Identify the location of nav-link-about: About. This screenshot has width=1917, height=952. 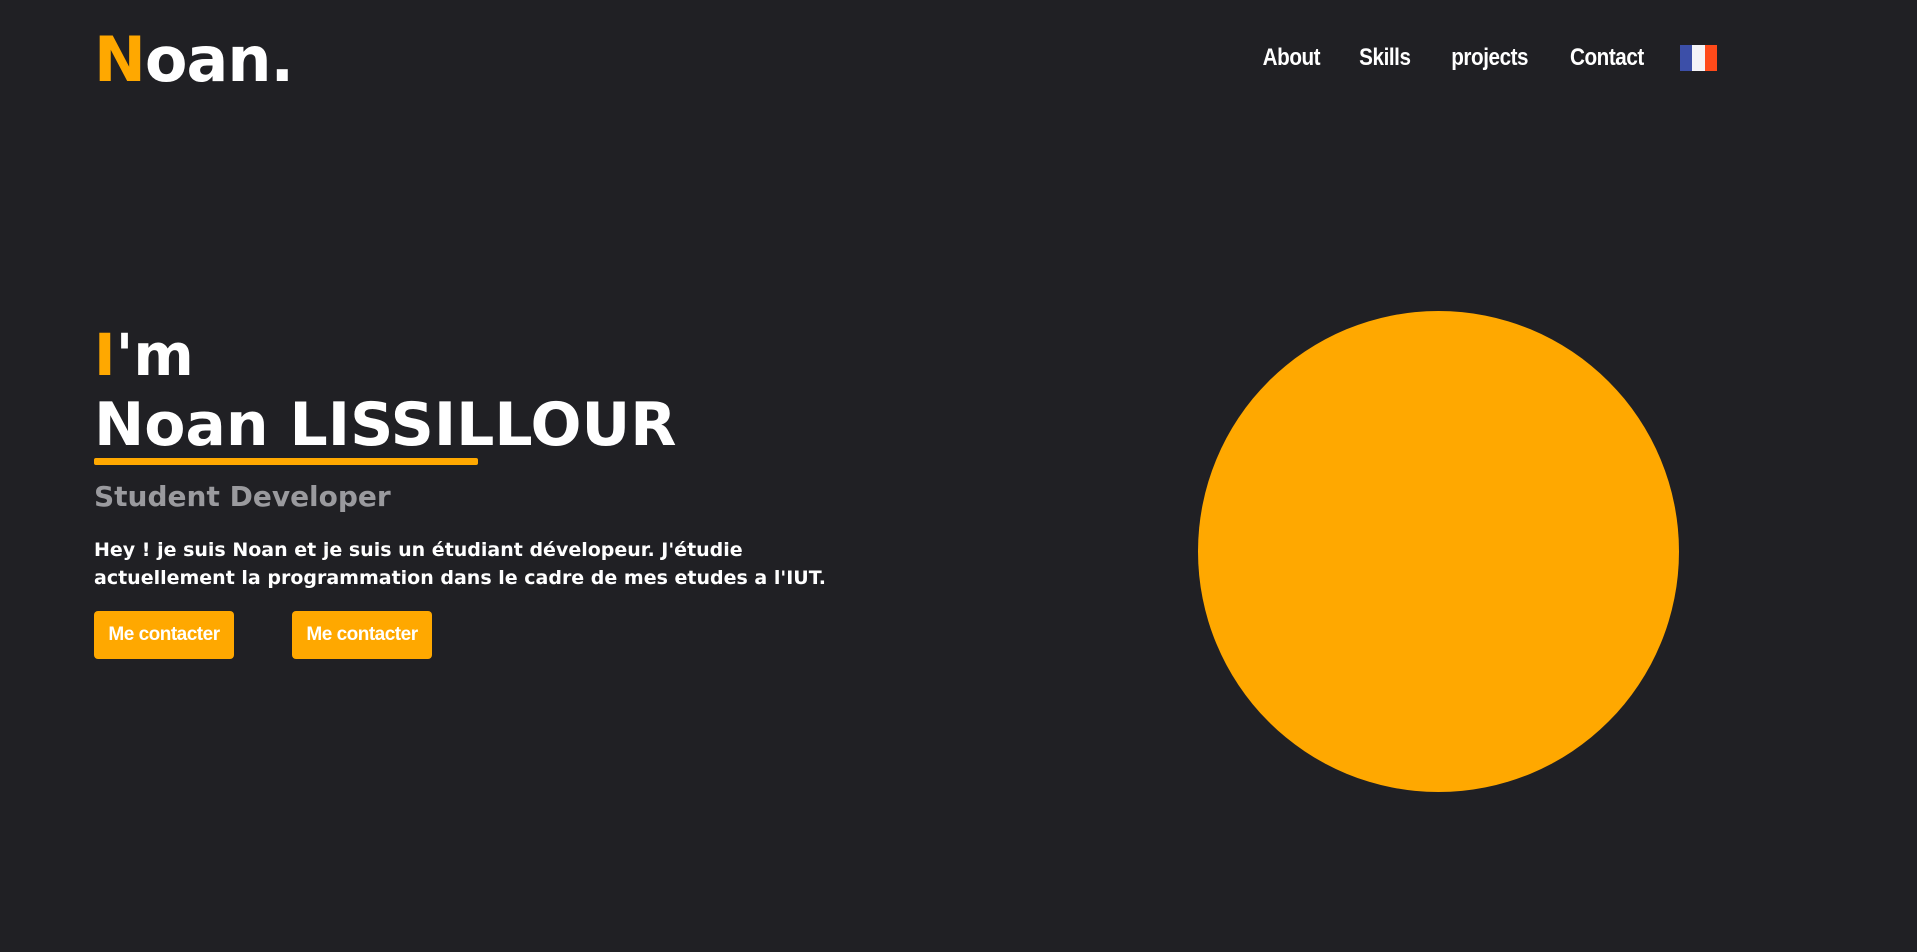
(1292, 58).